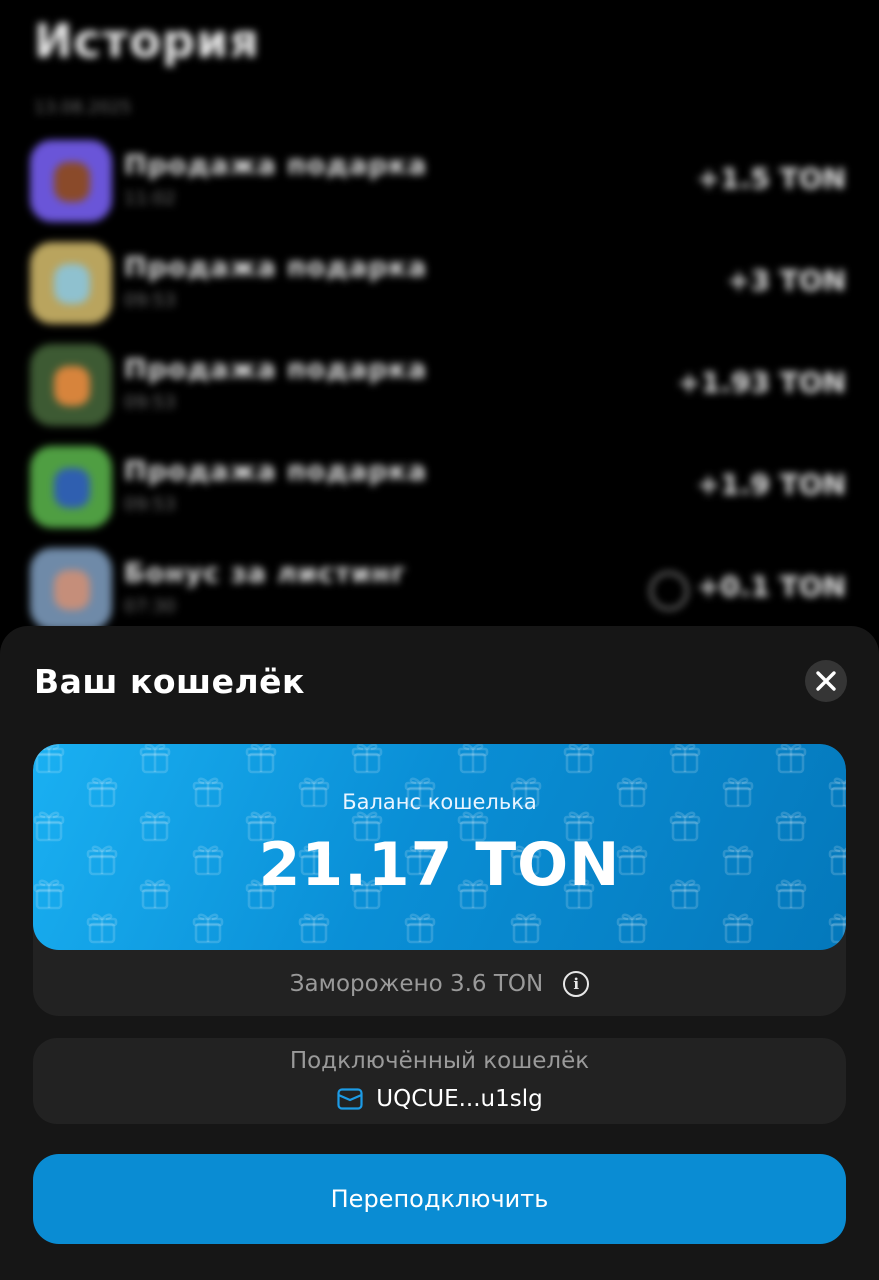 This screenshot has height=1280, width=879. I want to click on wallet-label: Подключённый кошелёк, so click(439, 1061).